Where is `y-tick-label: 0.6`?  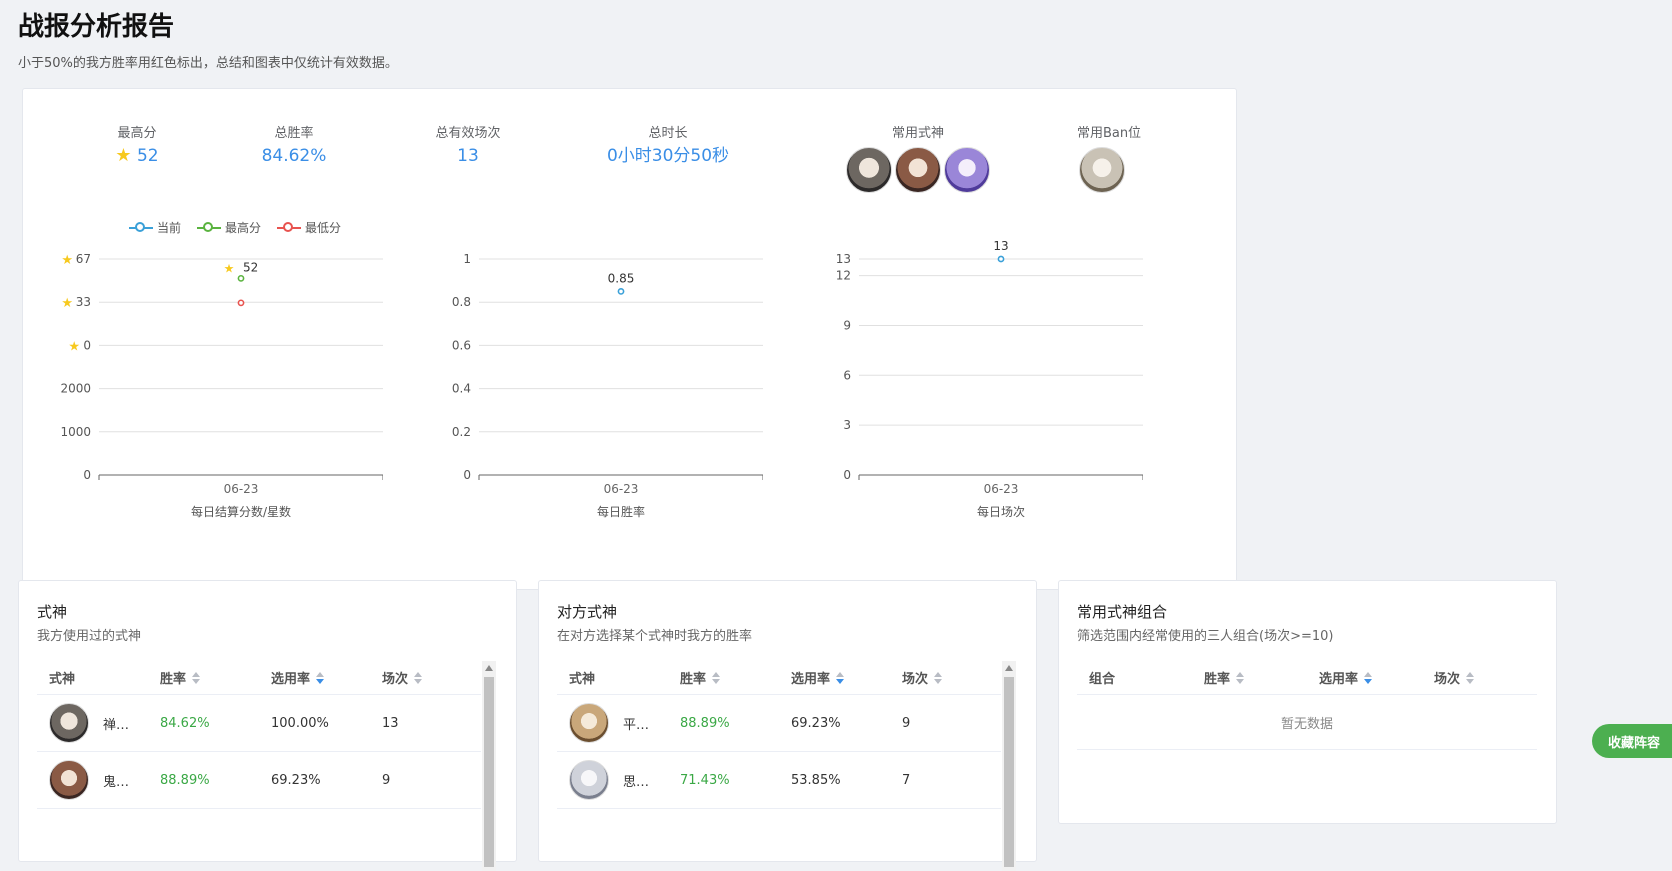 y-tick-label: 0.6 is located at coordinates (461, 345).